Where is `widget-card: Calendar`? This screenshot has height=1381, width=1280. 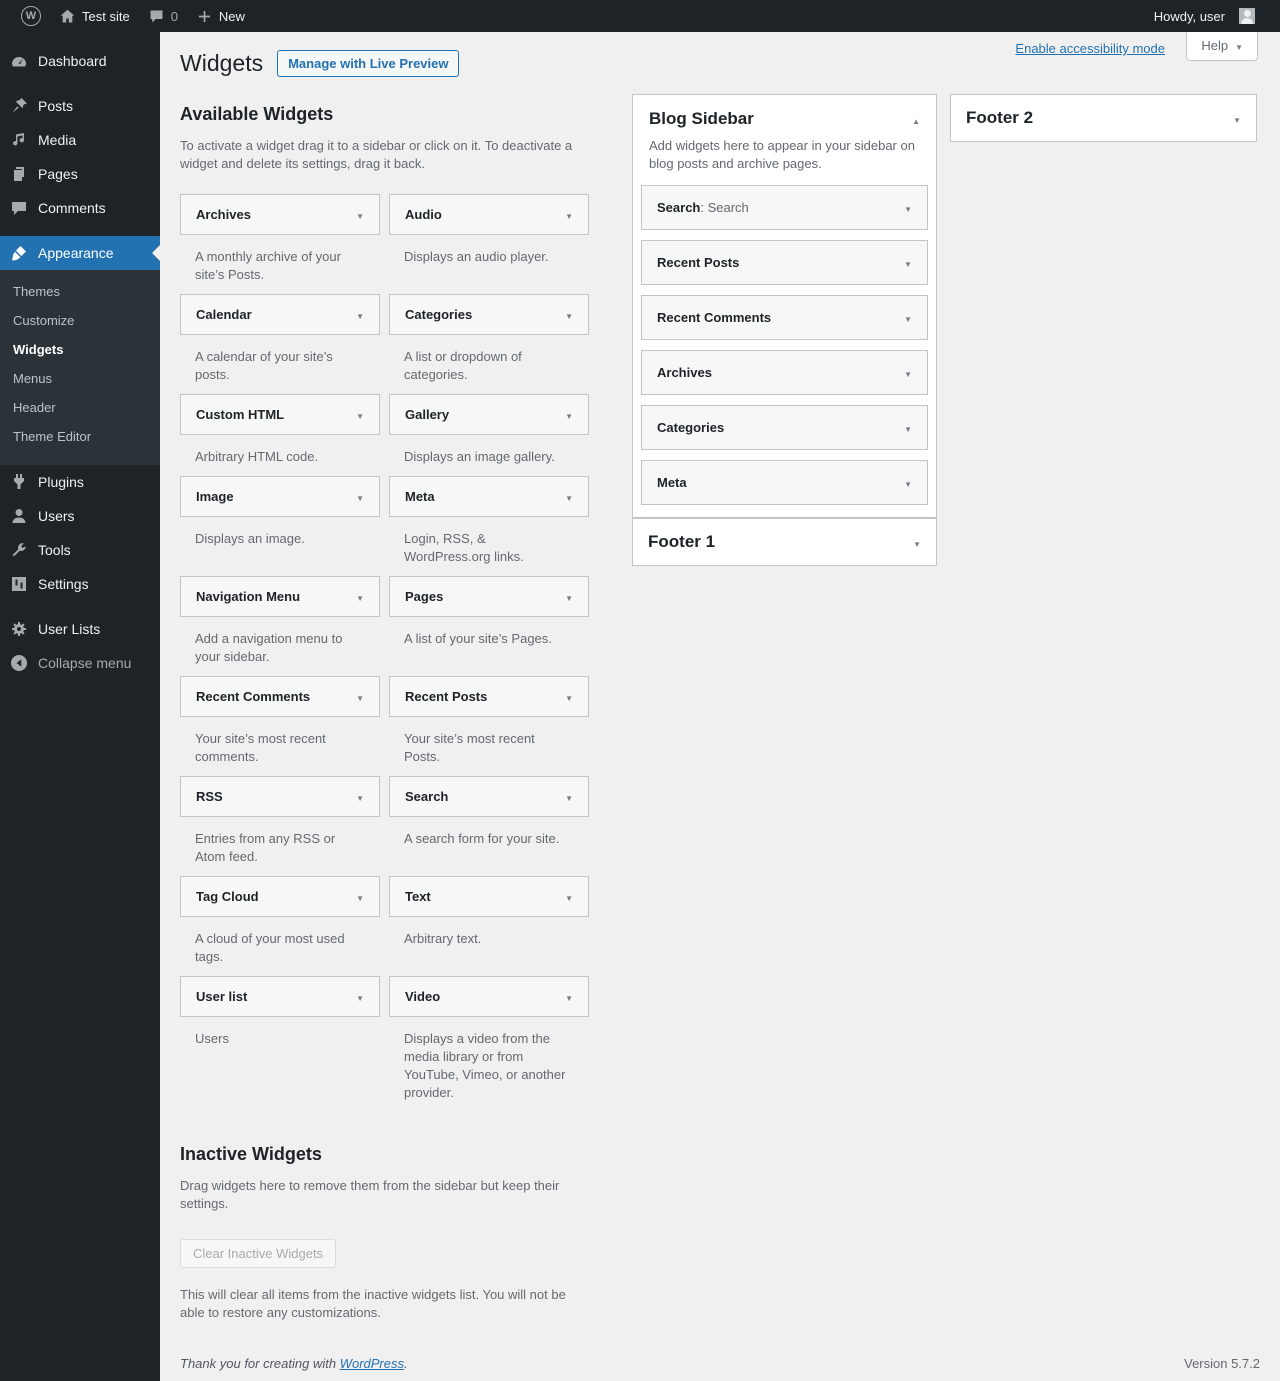
widget-card: Calendar is located at coordinates (280, 314).